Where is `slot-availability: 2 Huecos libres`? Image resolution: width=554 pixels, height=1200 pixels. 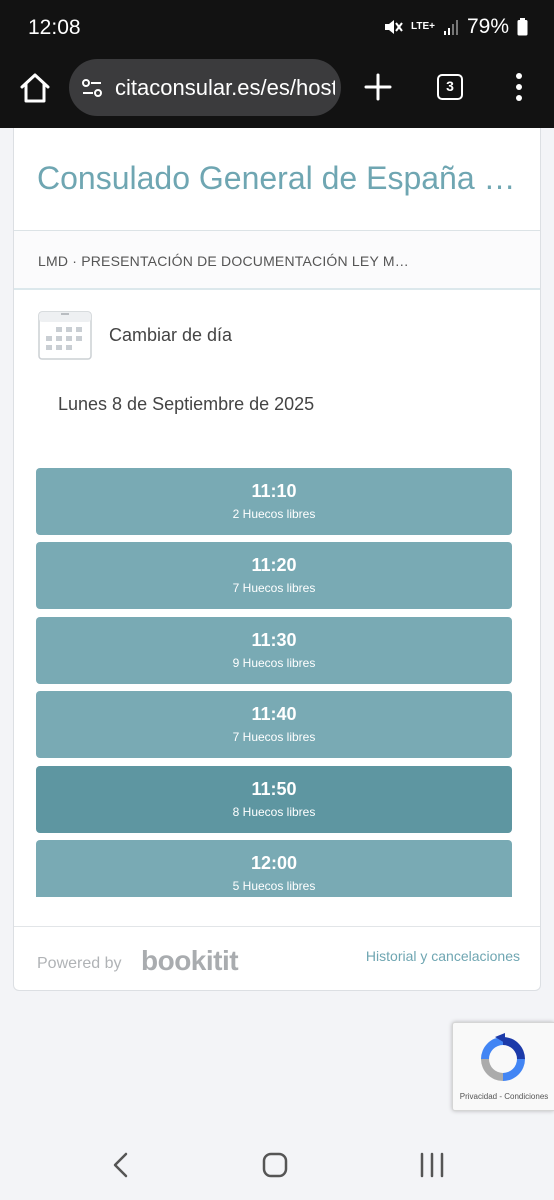 slot-availability: 2 Huecos libres is located at coordinates (274, 514).